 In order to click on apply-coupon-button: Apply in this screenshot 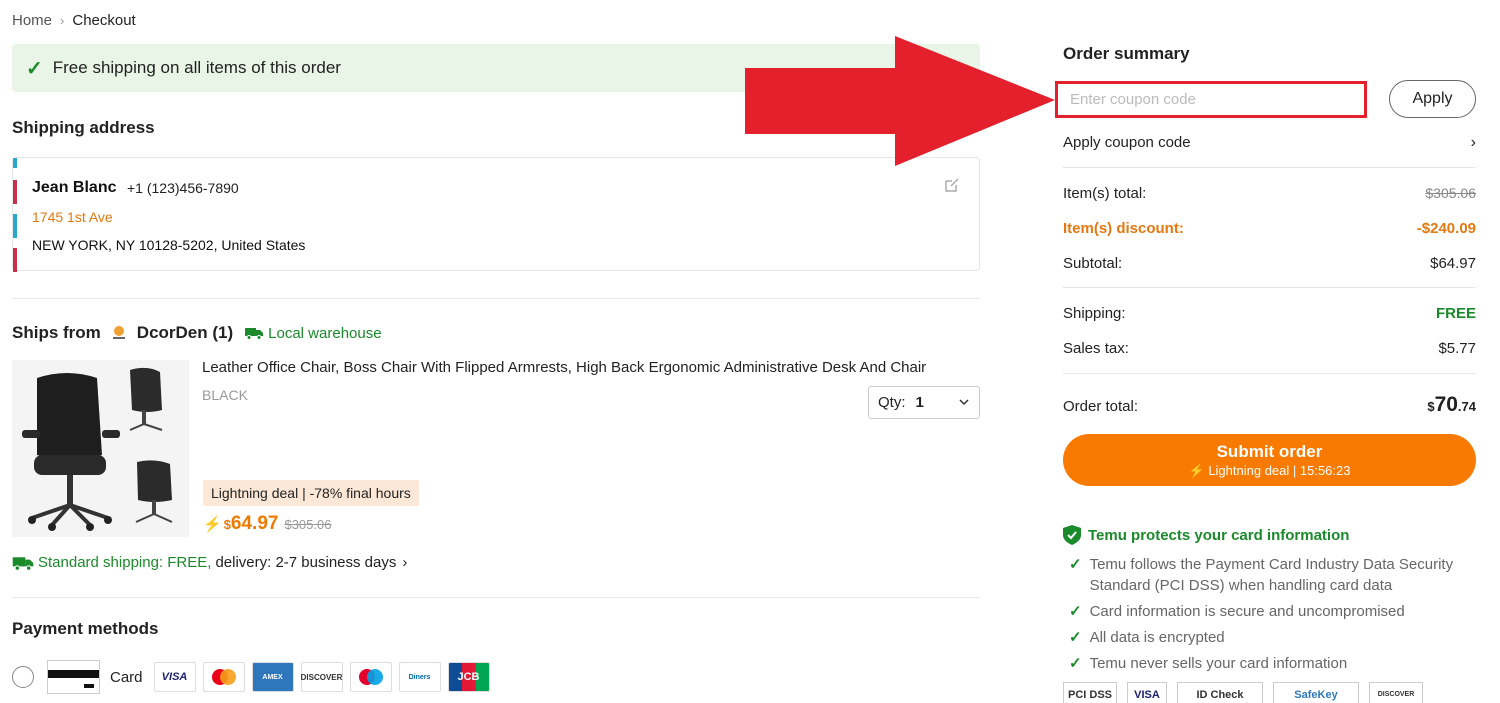, I will do `click(1432, 99)`.